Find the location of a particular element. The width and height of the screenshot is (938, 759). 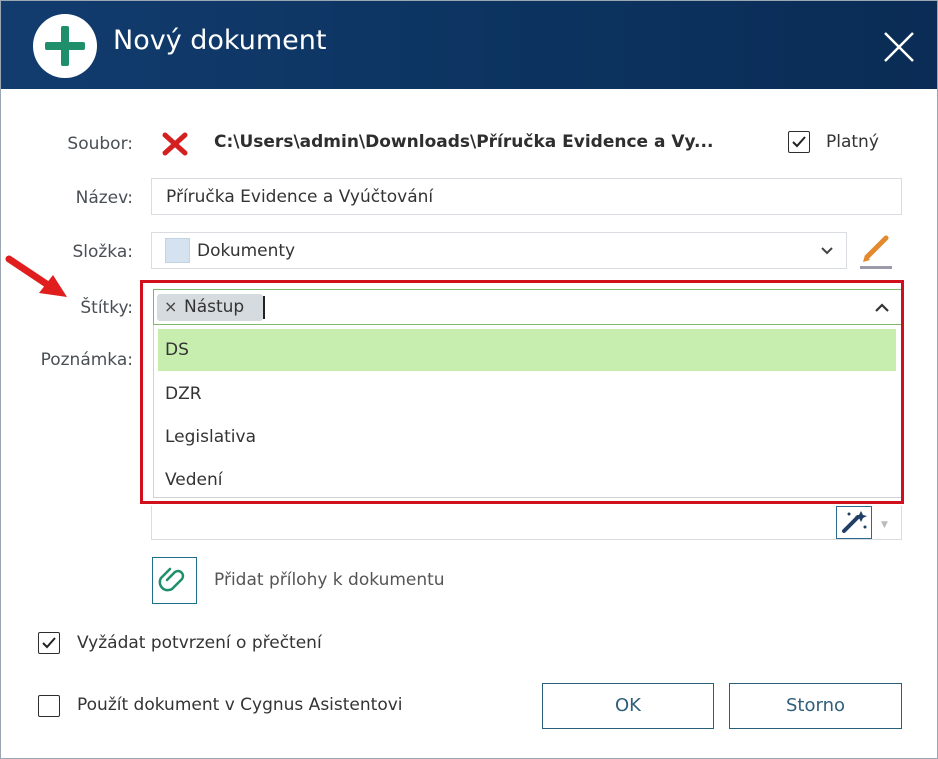

name-input-value: Příručka Evidence a Vyúčtování is located at coordinates (300, 197).